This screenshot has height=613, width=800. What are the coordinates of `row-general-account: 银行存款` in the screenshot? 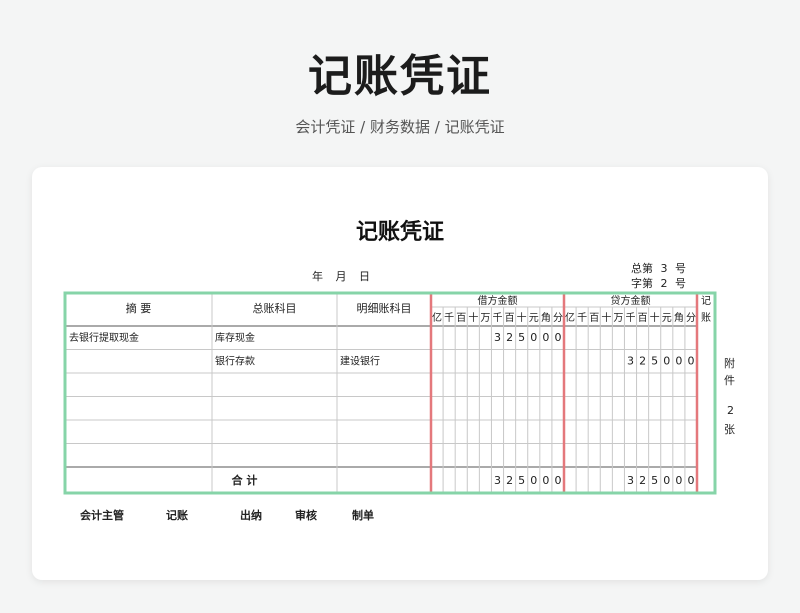 It's located at (235, 361).